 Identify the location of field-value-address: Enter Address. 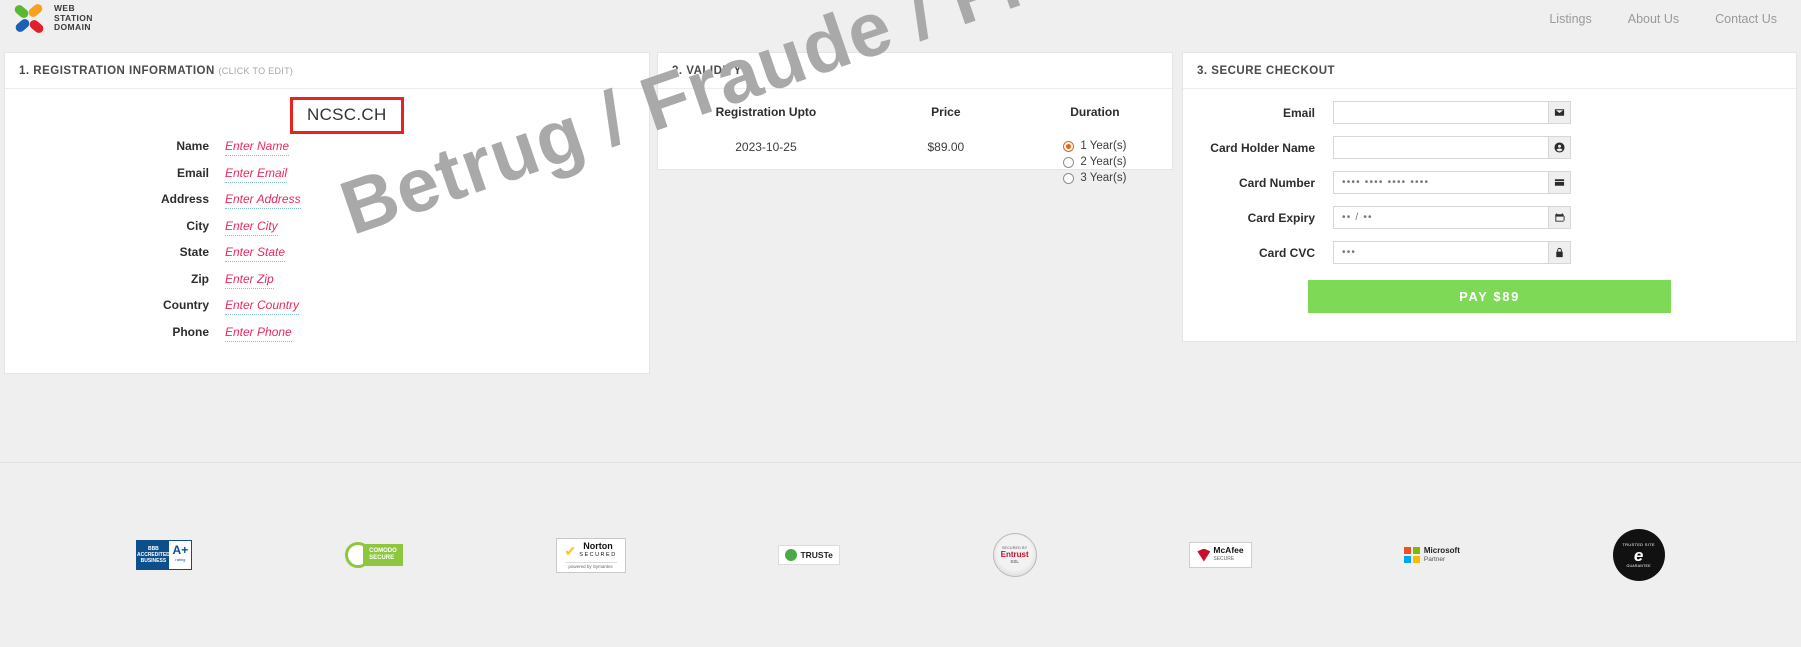
(263, 200).